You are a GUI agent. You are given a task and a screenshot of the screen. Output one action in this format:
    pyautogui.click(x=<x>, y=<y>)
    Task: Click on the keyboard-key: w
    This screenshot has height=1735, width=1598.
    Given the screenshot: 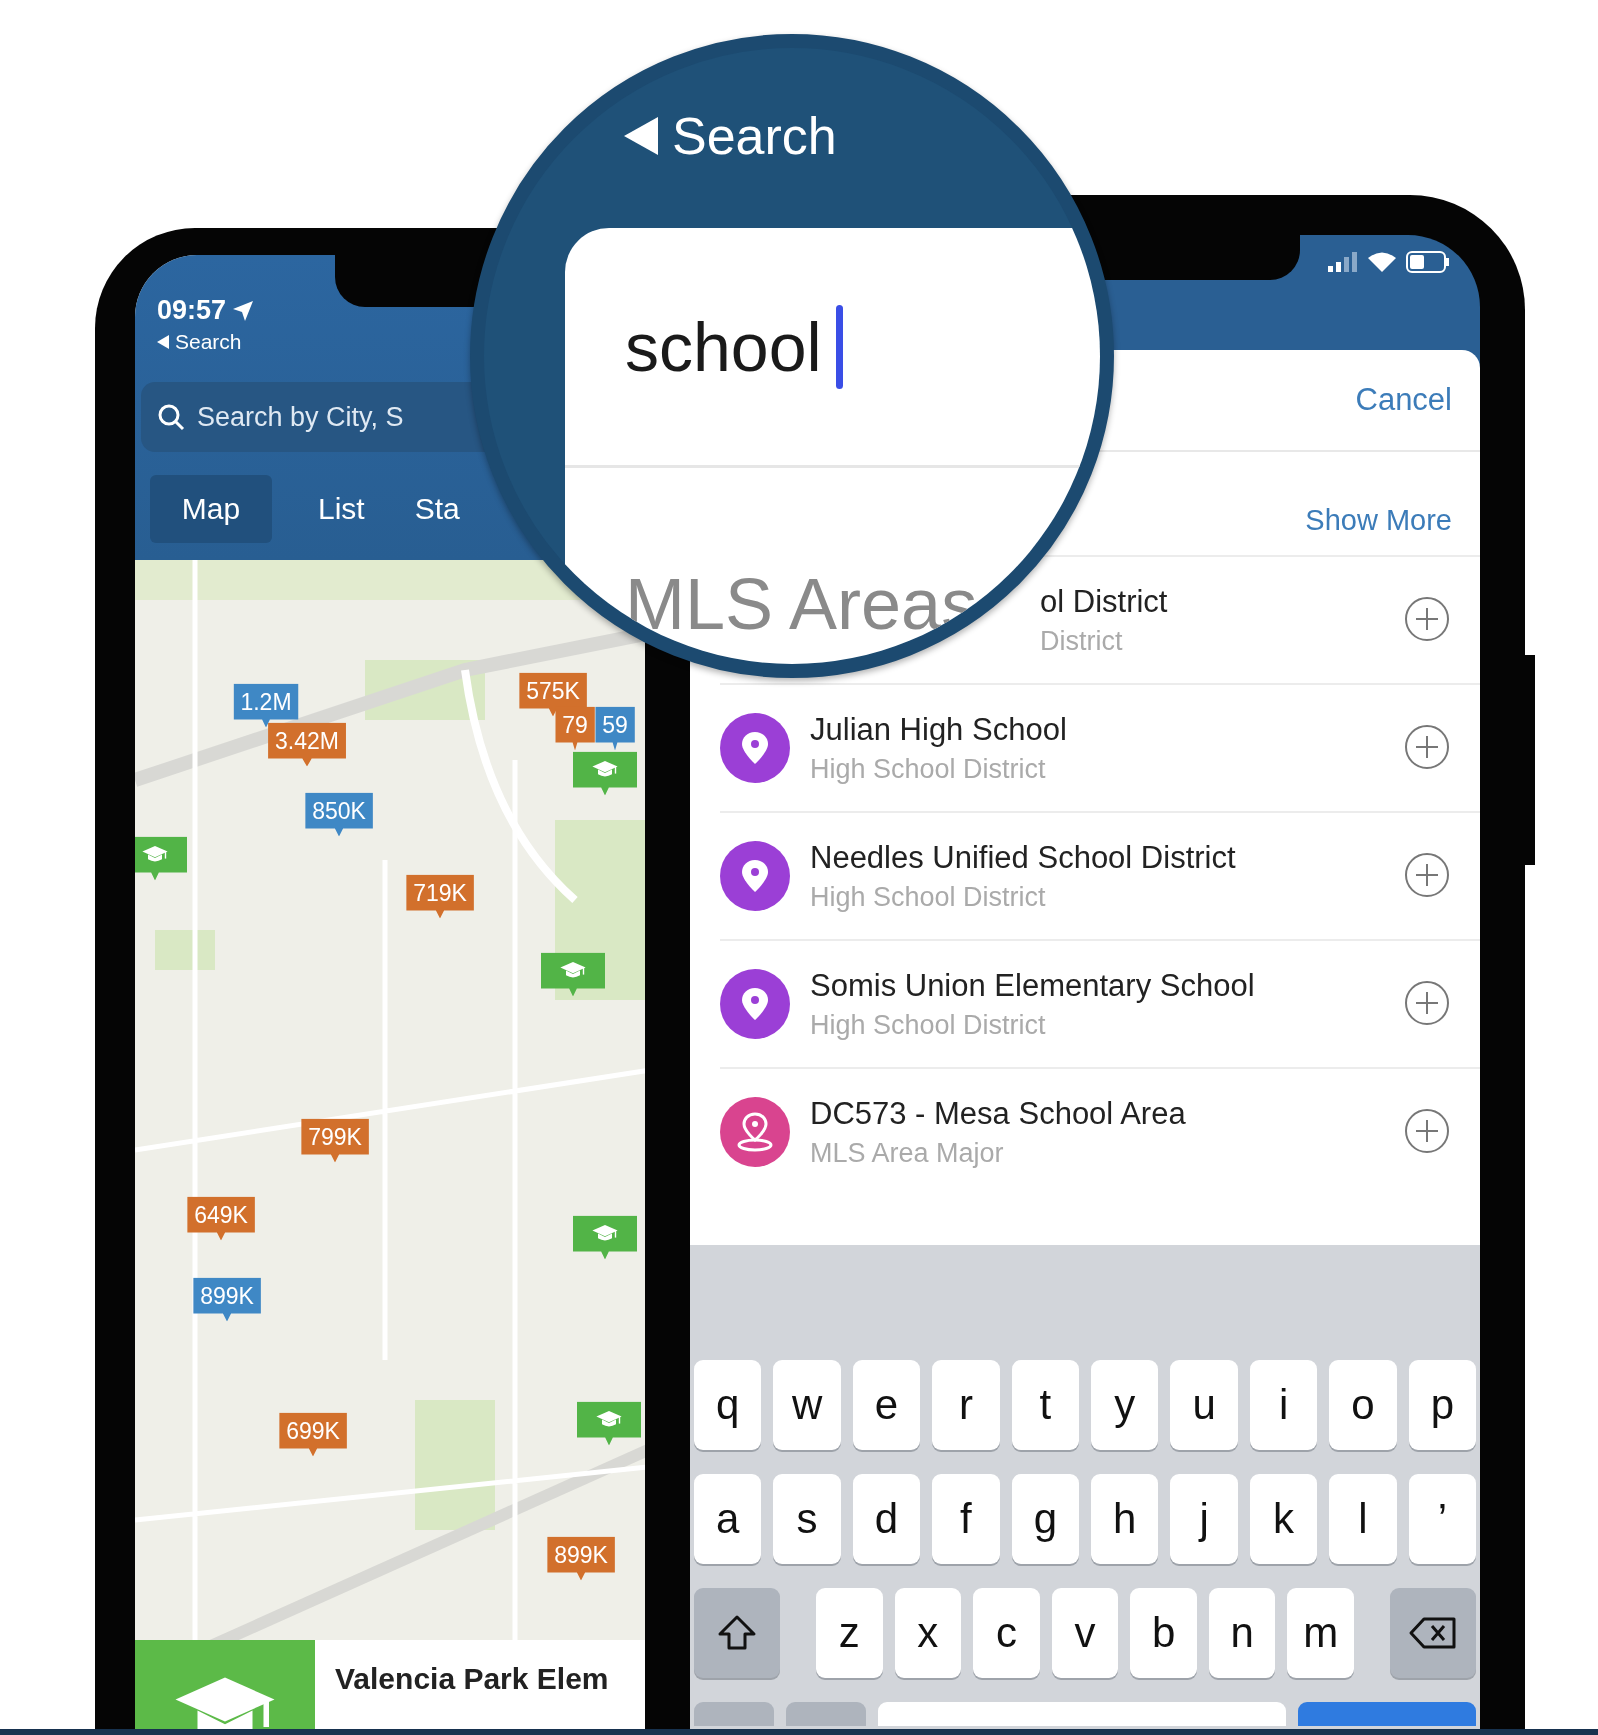 What is the action you would take?
    pyautogui.click(x=807, y=1405)
    